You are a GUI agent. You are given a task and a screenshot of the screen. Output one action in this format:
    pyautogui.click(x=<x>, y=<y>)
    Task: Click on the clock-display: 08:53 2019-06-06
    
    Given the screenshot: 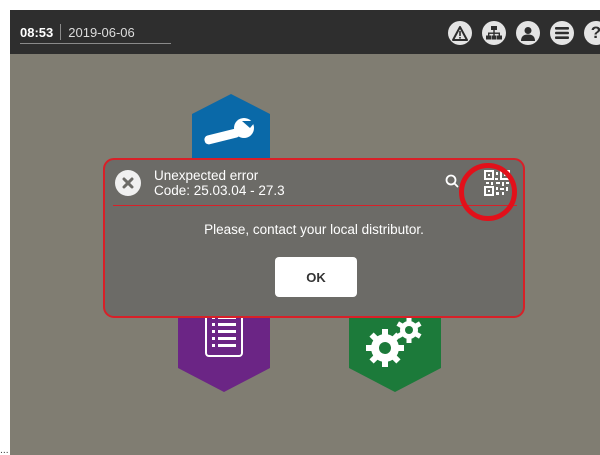 What is the action you would take?
    pyautogui.click(x=77, y=32)
    